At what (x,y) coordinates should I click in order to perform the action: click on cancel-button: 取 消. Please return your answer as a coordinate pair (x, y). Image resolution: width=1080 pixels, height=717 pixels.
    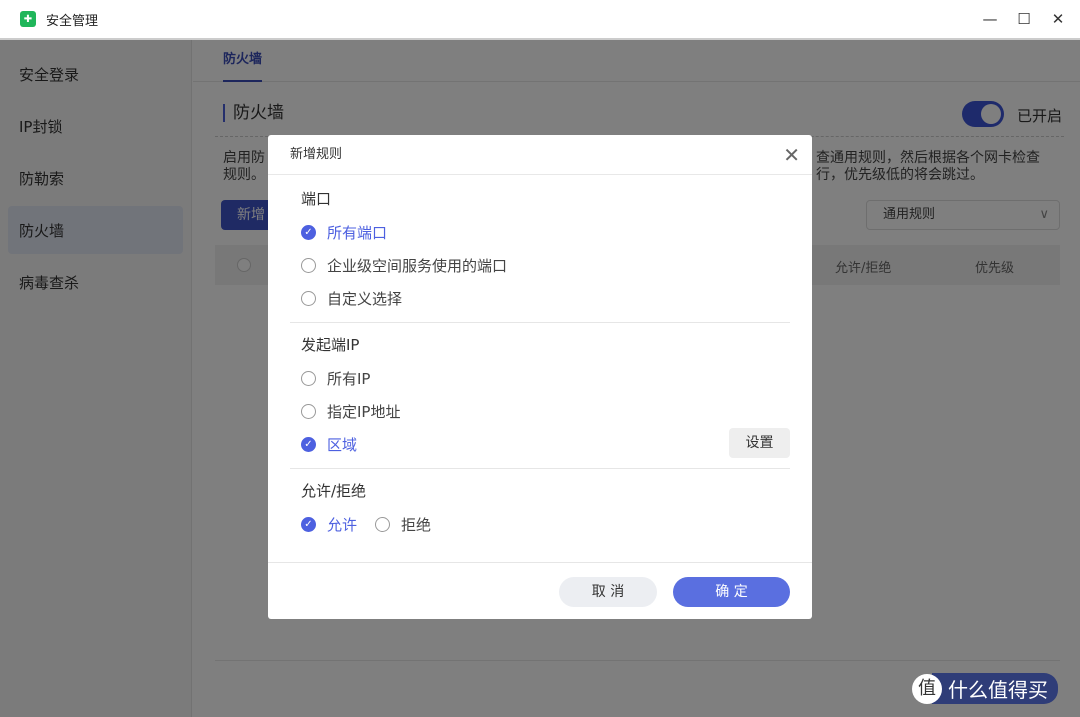
    Looking at the image, I should click on (608, 592).